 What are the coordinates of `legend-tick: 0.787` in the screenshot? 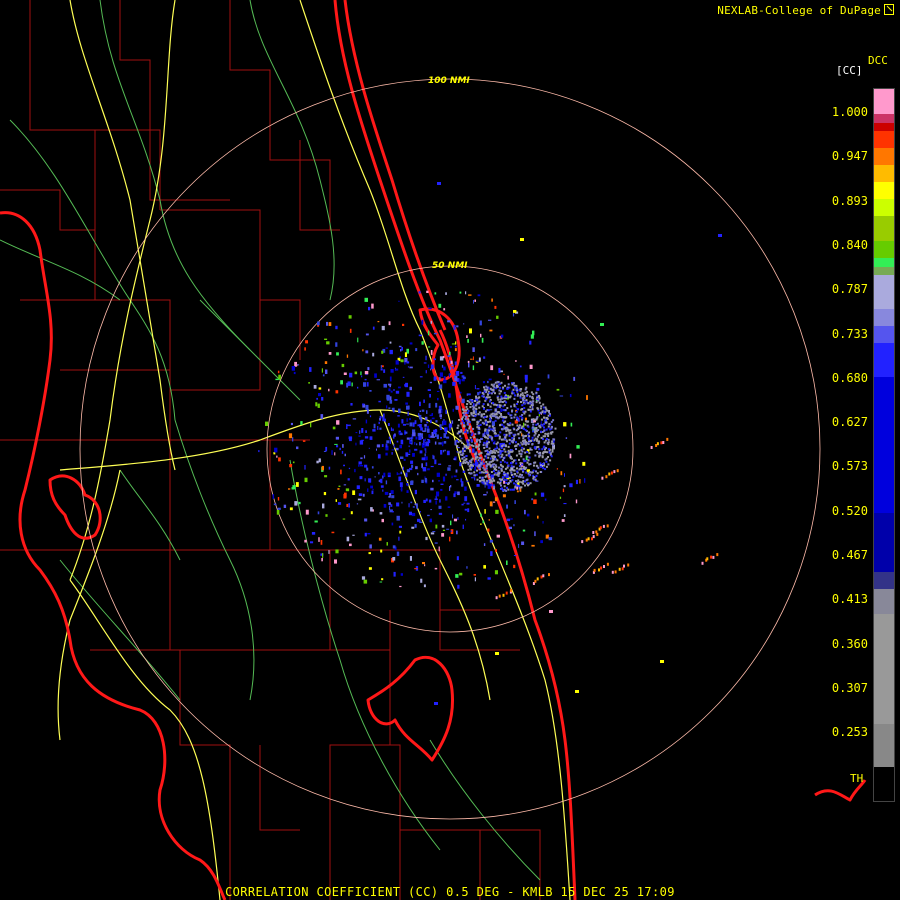 It's located at (849, 289).